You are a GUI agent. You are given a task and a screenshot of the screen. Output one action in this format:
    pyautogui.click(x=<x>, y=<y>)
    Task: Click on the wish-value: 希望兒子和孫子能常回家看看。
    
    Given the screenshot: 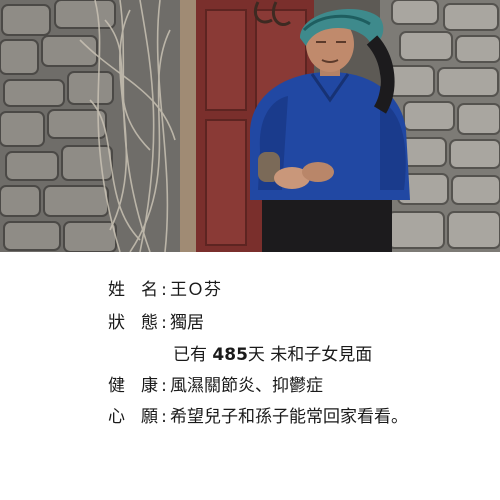 What is the action you would take?
    pyautogui.click(x=289, y=417)
    